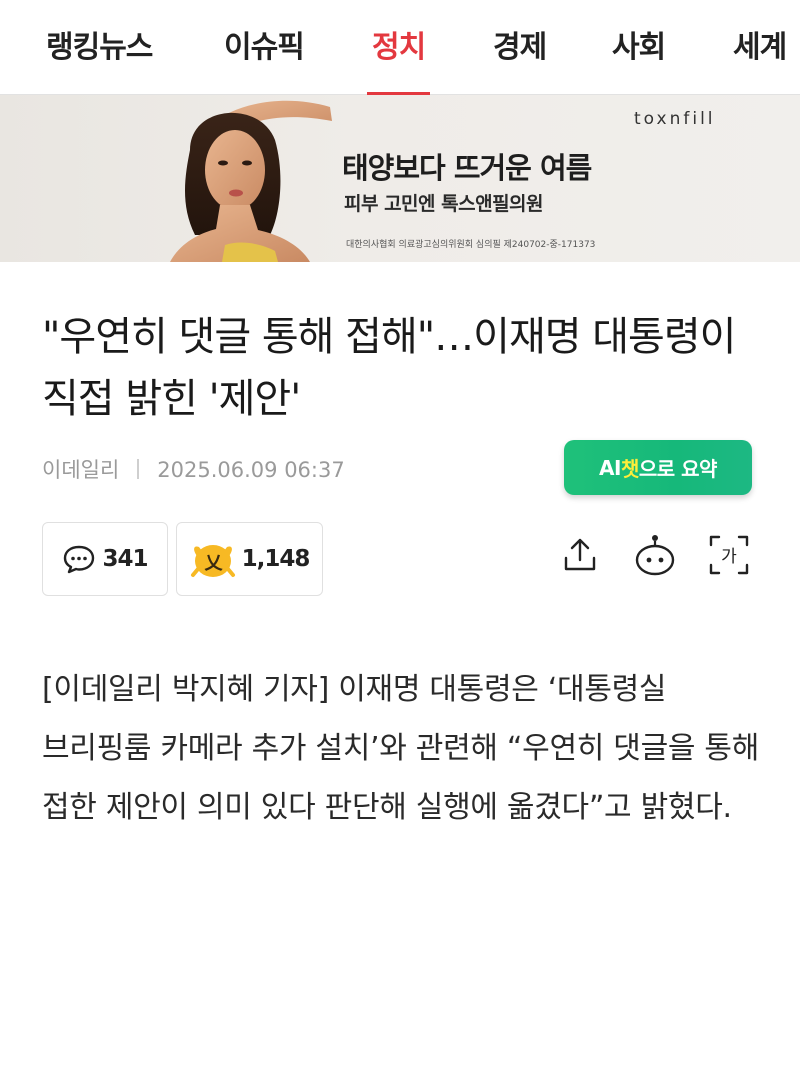  I want to click on meta-divider, so click(138, 469).